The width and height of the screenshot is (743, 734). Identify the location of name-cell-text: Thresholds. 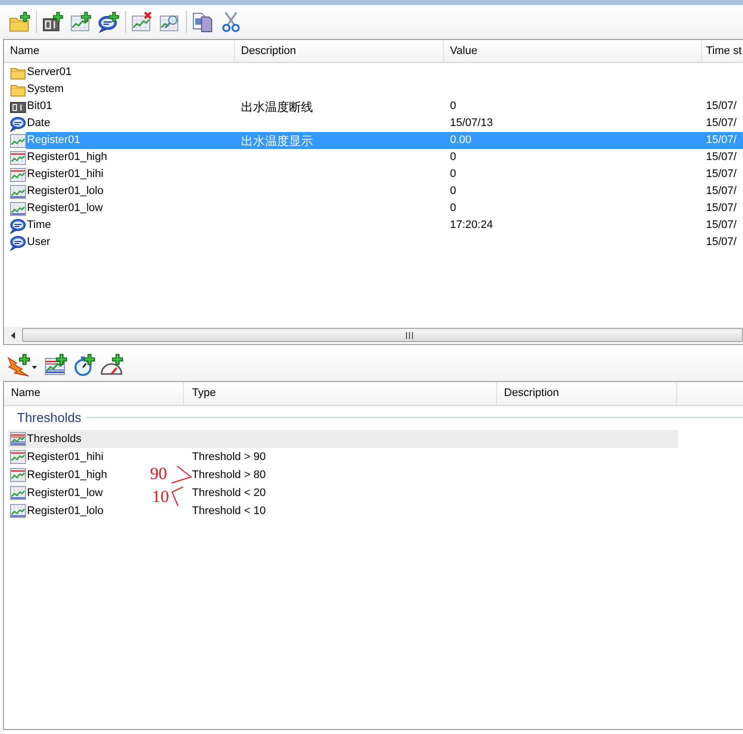
(54, 439).